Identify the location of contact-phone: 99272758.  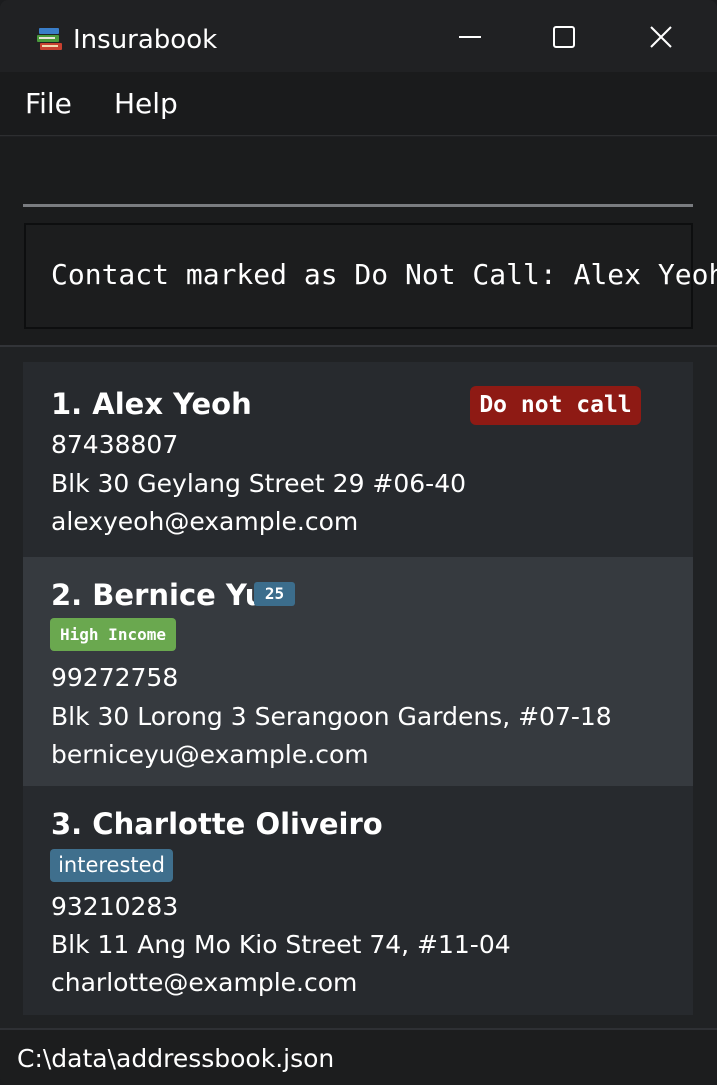
(115, 677).